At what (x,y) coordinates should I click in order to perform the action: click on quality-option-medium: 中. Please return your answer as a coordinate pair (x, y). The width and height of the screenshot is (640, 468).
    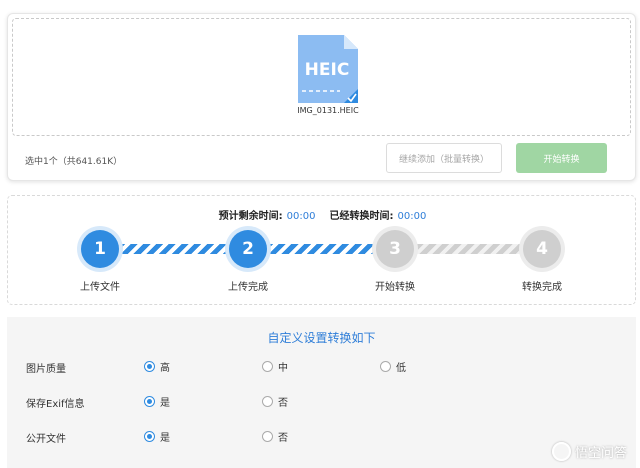
    Looking at the image, I should click on (275, 366).